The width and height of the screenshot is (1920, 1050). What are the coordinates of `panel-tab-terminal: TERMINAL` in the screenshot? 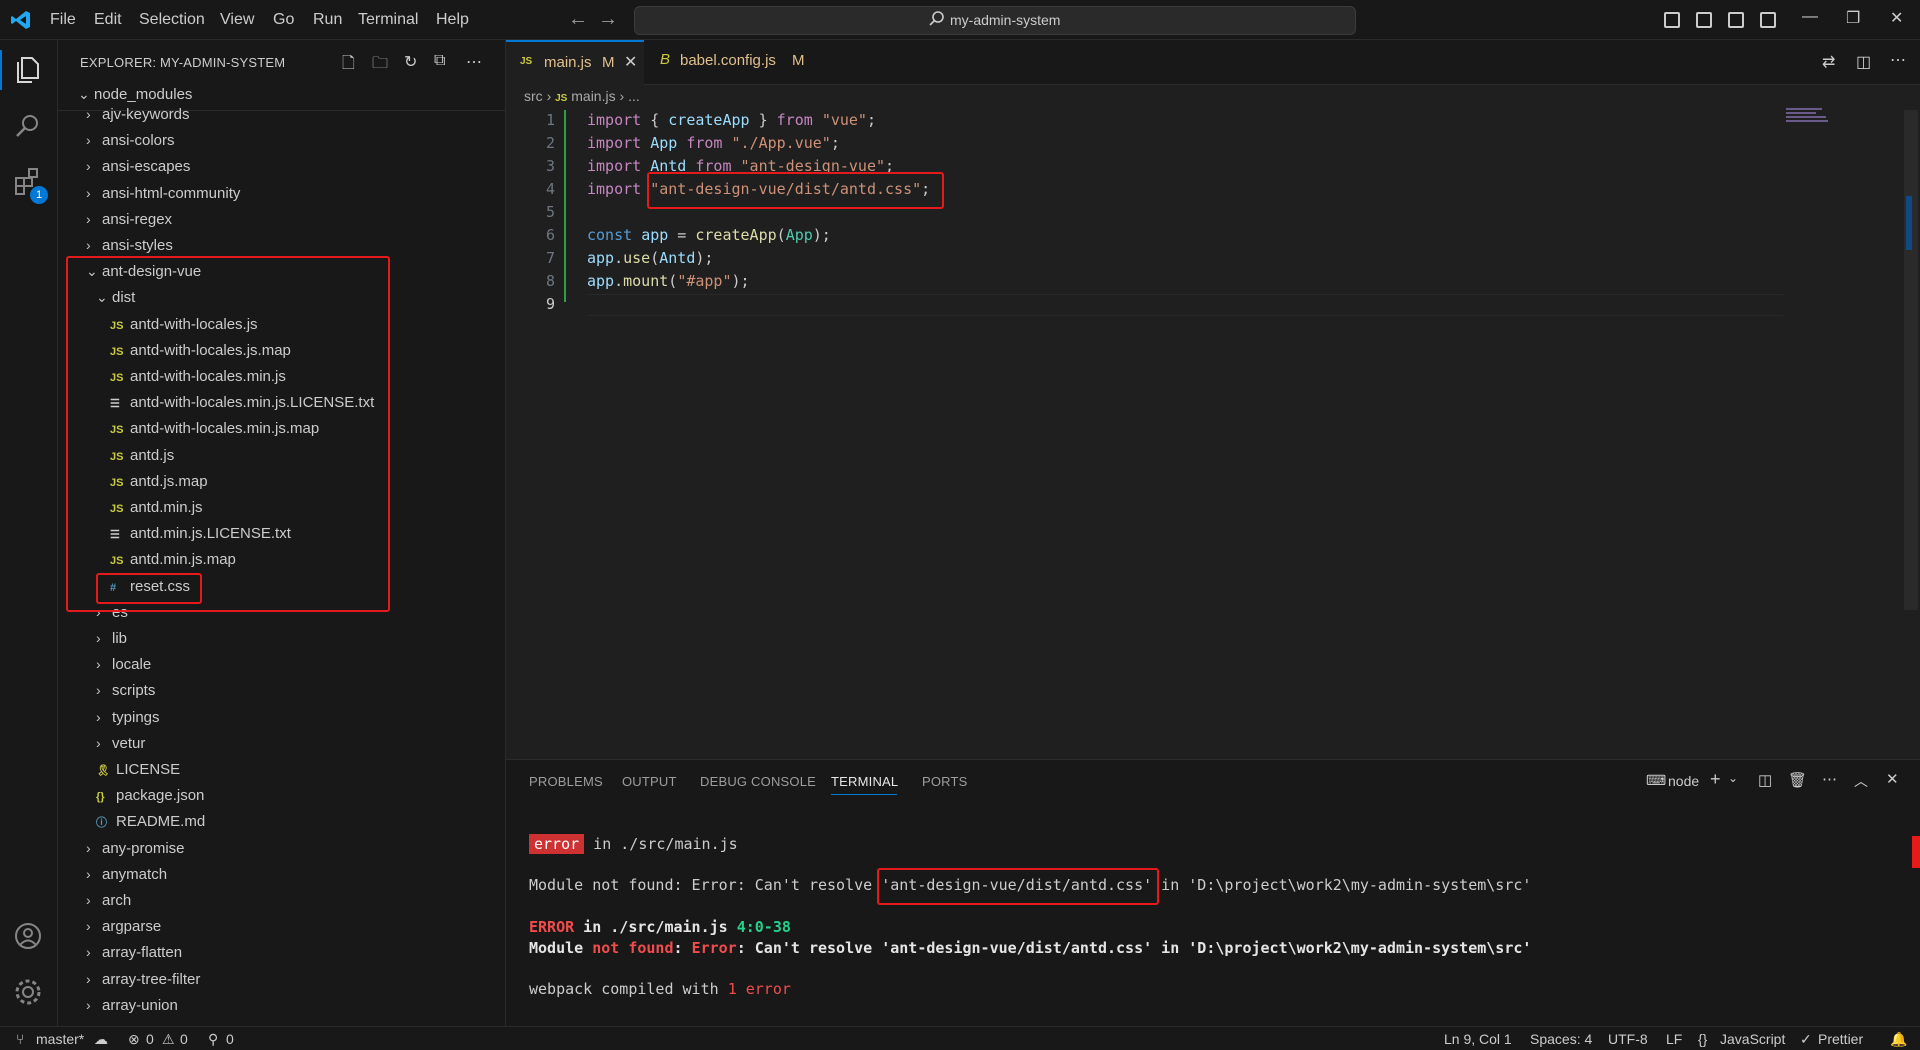 It's located at (864, 781).